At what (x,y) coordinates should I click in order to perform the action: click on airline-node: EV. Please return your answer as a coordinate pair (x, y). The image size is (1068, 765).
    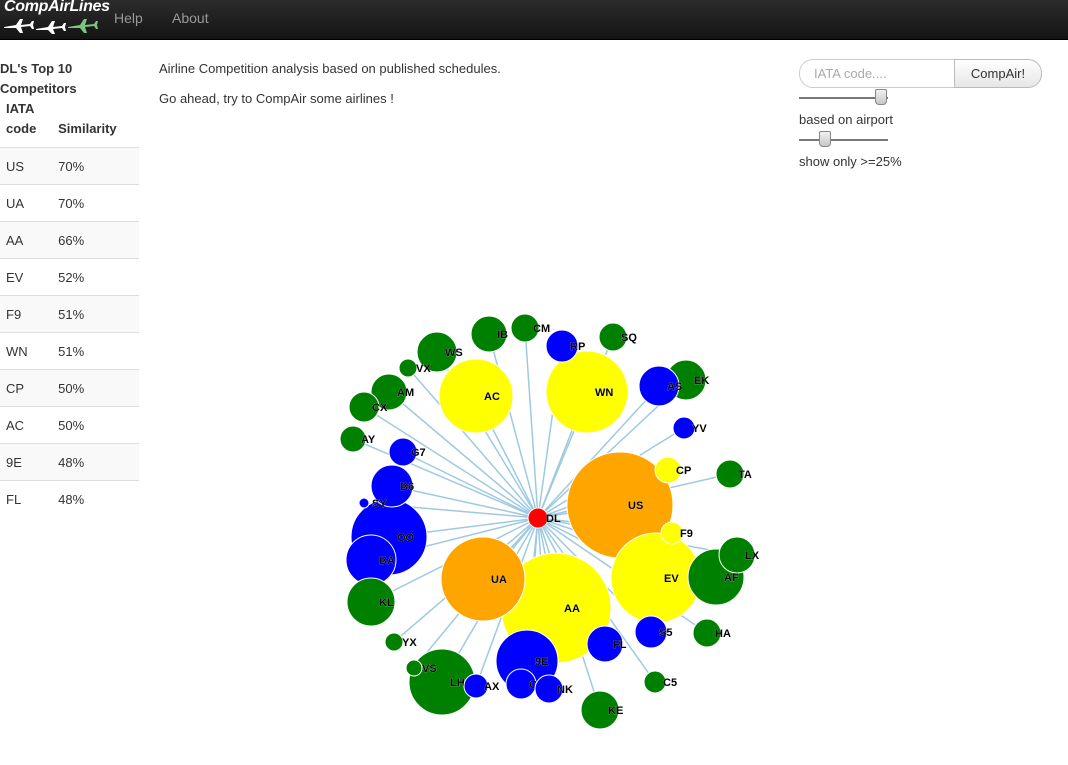
    Looking at the image, I should click on (656, 578).